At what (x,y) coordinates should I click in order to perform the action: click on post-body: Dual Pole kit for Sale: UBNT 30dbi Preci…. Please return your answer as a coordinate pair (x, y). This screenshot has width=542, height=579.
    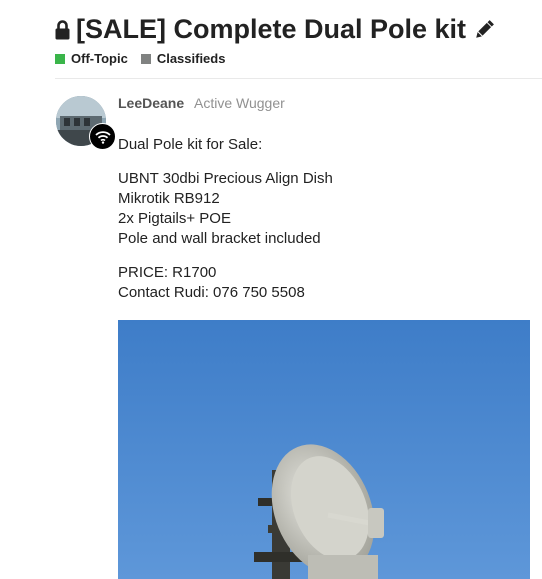
    Looking at the image, I should click on (225, 226).